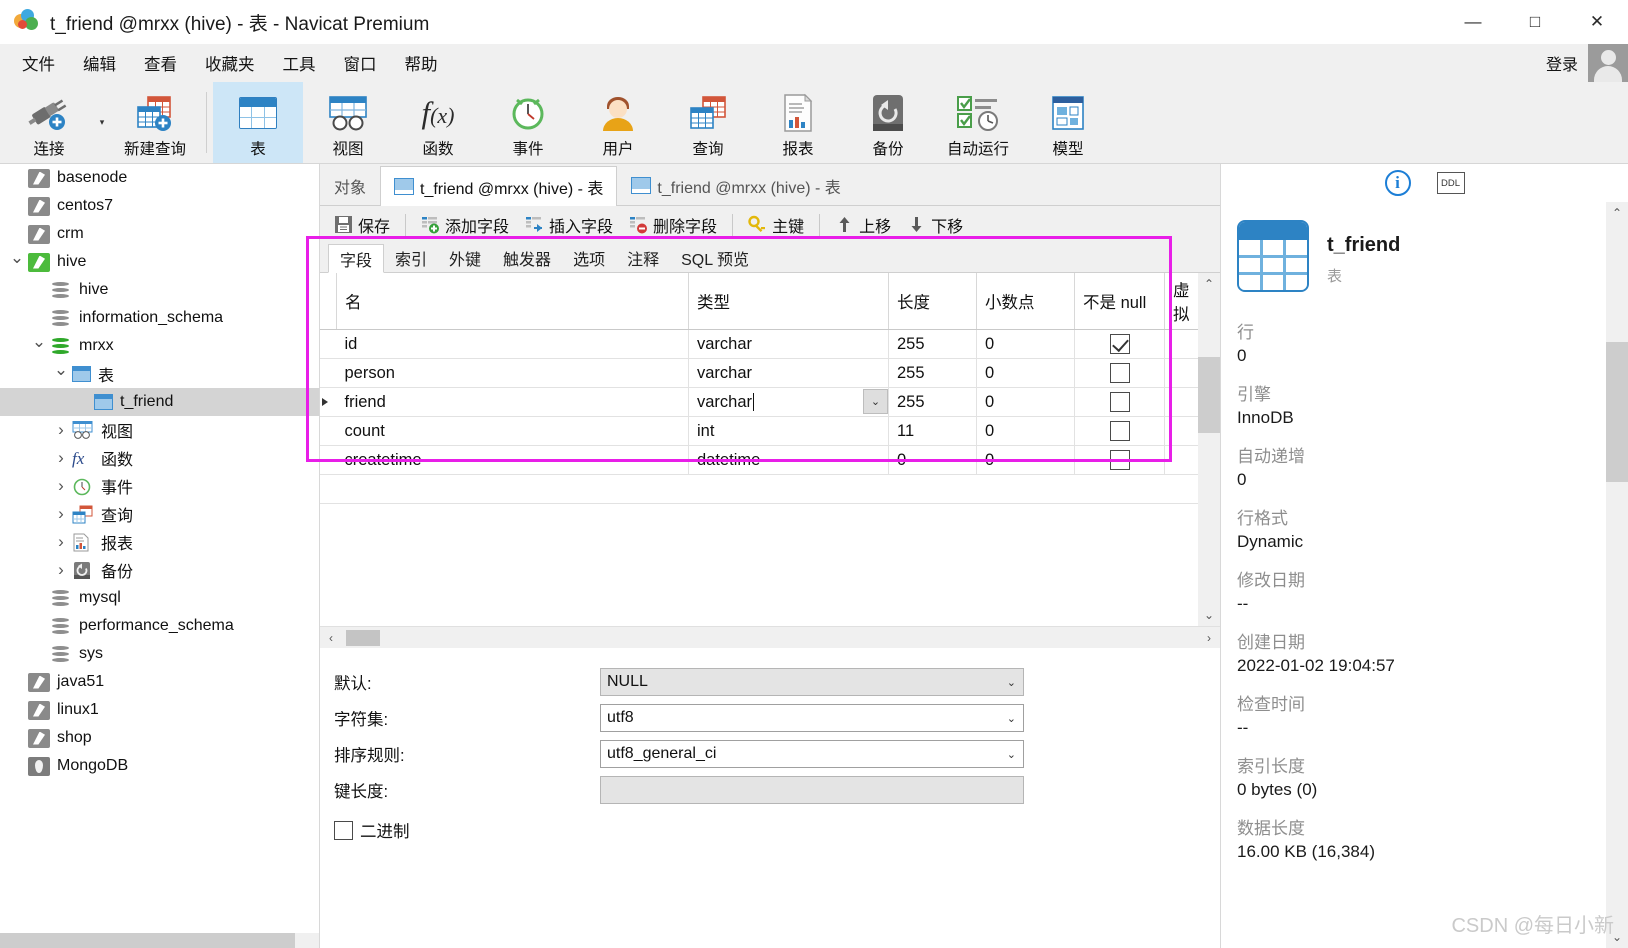 Image resolution: width=1628 pixels, height=948 pixels. I want to click on sidebar-scroll-thumb, so click(147, 940).